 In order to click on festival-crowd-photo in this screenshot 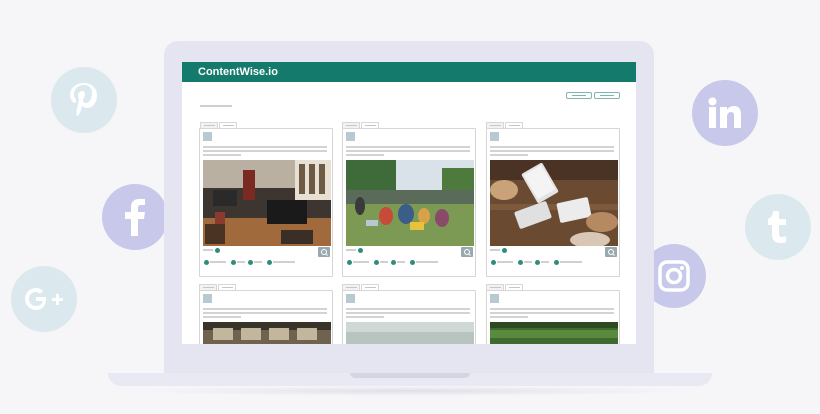, I will do `click(410, 203)`.